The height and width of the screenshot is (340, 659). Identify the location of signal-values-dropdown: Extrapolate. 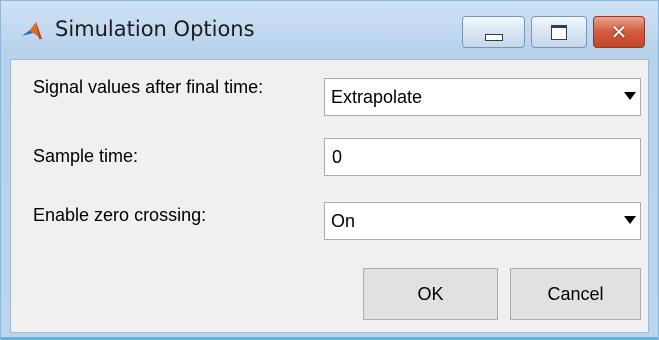
(482, 97).